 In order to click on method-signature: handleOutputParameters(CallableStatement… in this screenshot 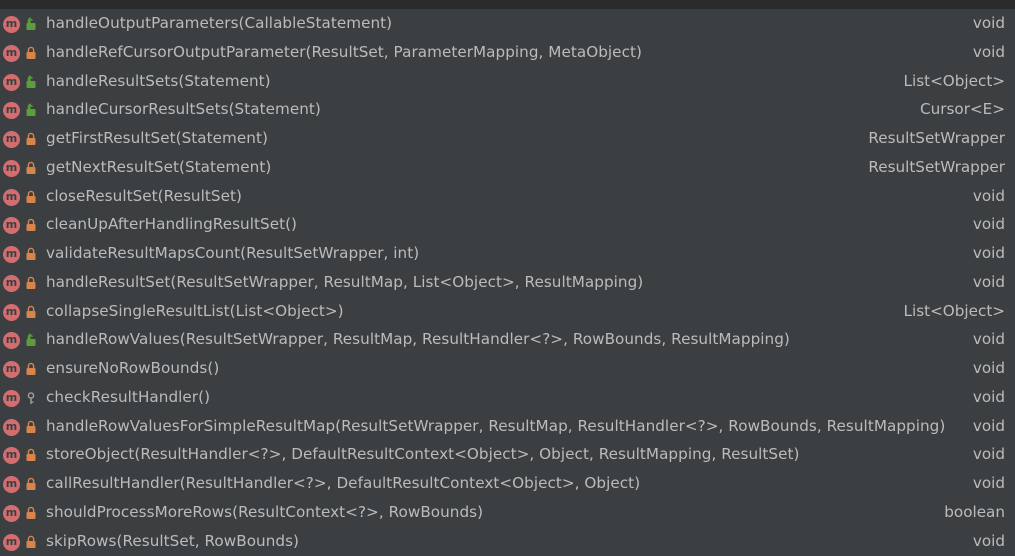, I will do `click(219, 23)`.